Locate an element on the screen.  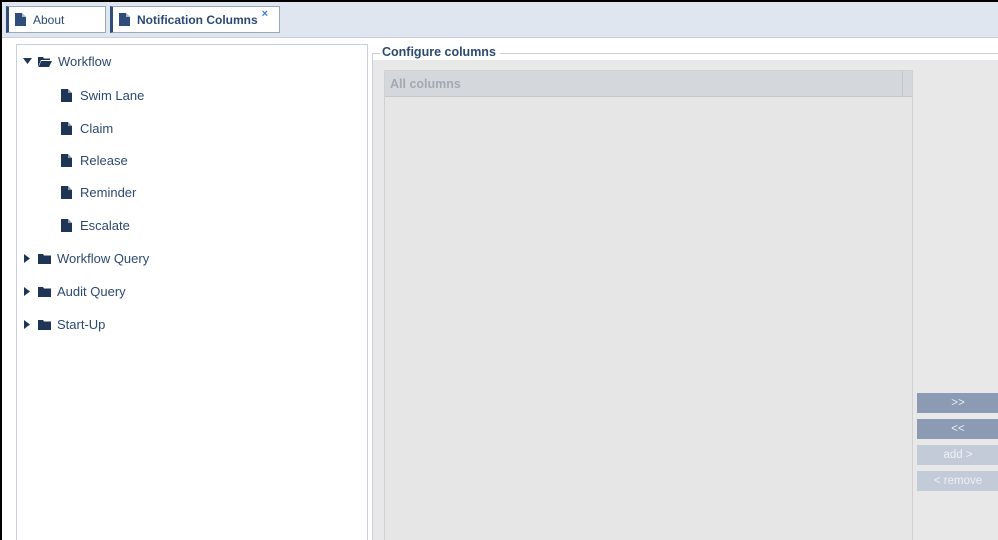
tree-node-start-up: Start-Up is located at coordinates (63, 324).